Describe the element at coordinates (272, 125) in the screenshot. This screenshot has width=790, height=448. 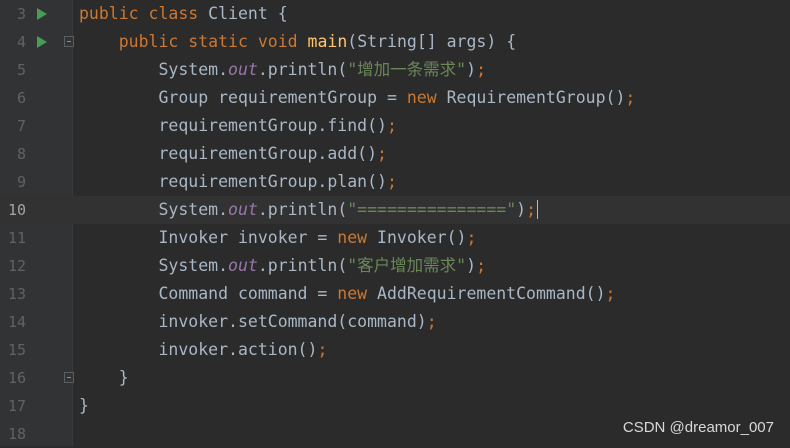
I see `code-token: requirementGroup.find()` at that location.